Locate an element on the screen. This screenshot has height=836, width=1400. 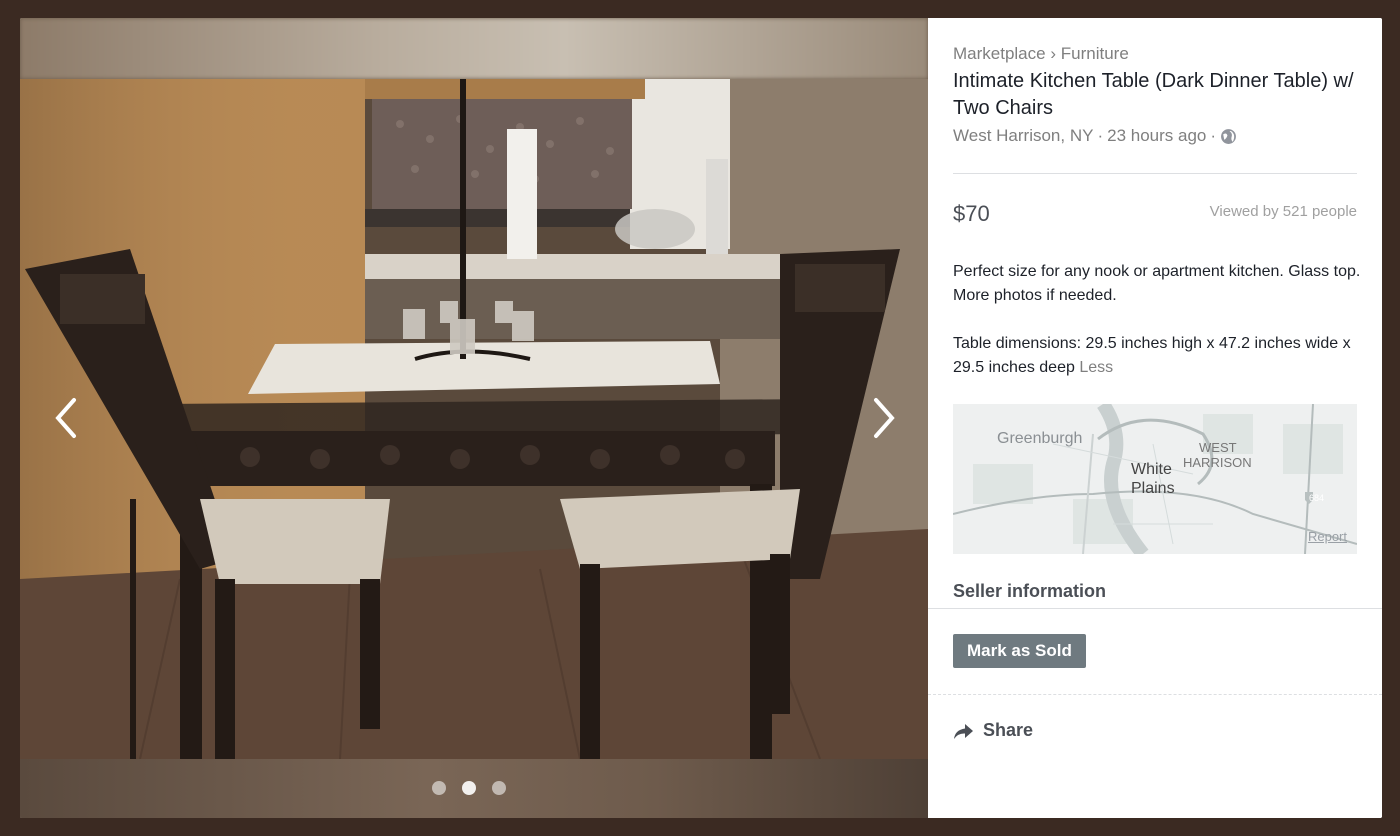
breadcrumb-marketplace: Marketplace is located at coordinates (999, 53).